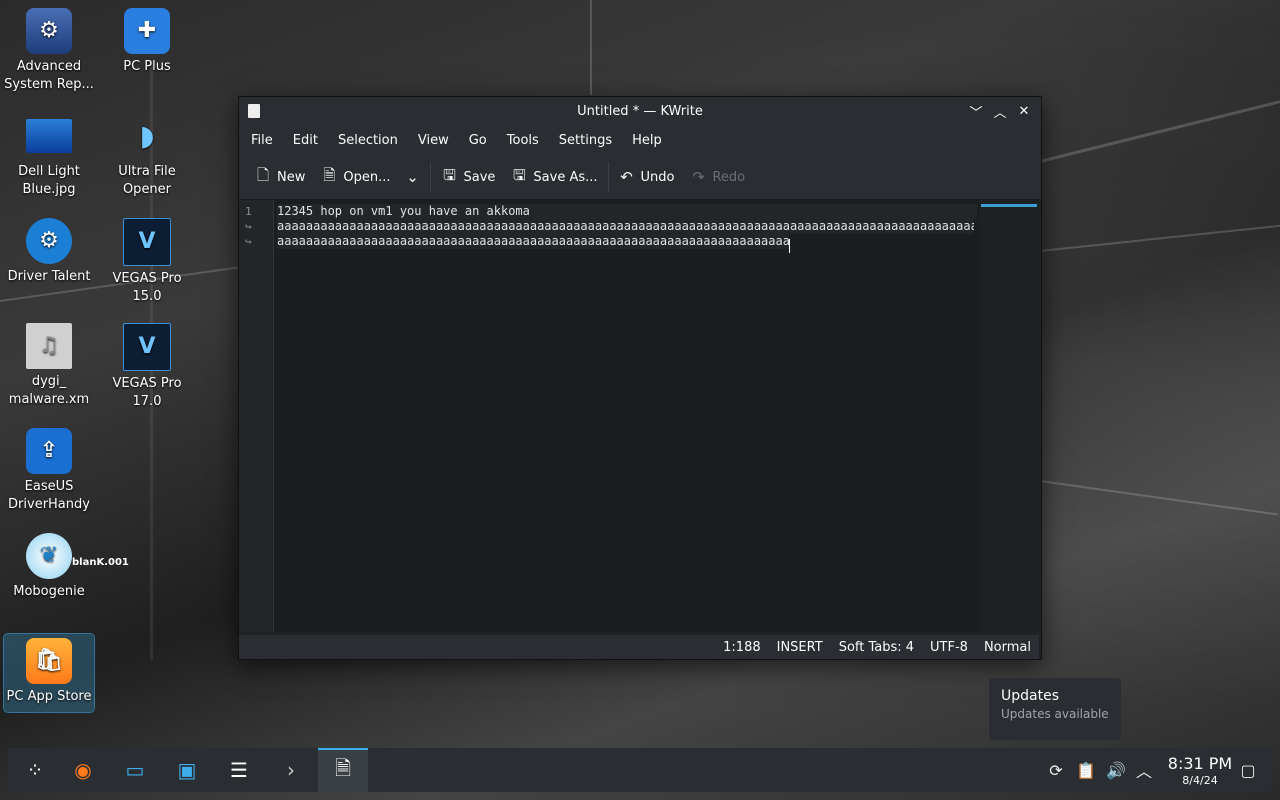 The height and width of the screenshot is (800, 1280). Describe the element at coordinates (83, 770) in the screenshot. I see `firefox-icon: ◉` at that location.